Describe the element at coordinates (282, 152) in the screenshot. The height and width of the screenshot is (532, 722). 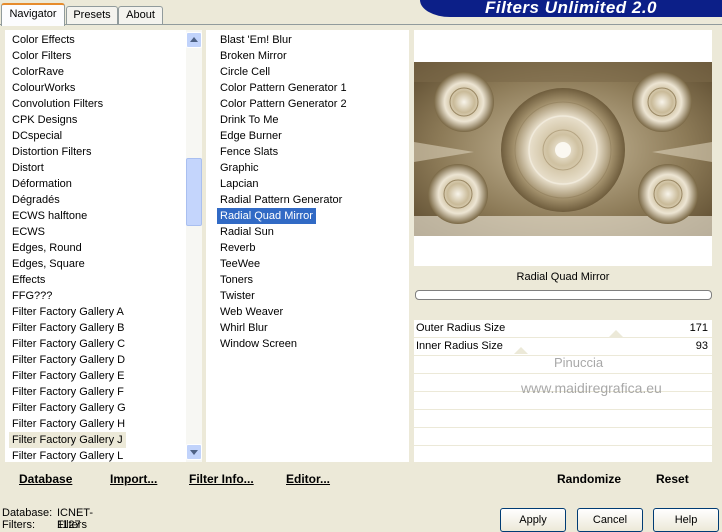
I see `filter-item: Fence Slats` at that location.